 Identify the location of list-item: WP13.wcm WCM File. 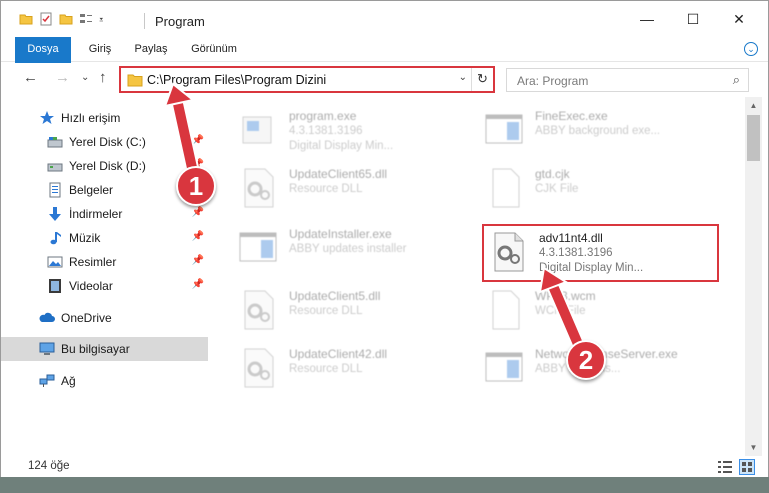
(603, 308).